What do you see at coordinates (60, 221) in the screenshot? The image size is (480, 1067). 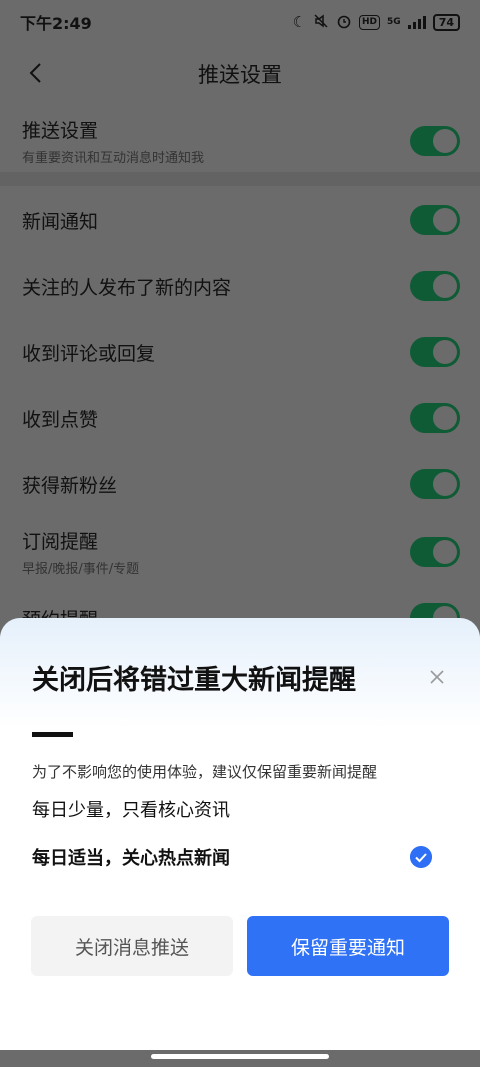 I see `setting-label: 新闻通知` at bounding box center [60, 221].